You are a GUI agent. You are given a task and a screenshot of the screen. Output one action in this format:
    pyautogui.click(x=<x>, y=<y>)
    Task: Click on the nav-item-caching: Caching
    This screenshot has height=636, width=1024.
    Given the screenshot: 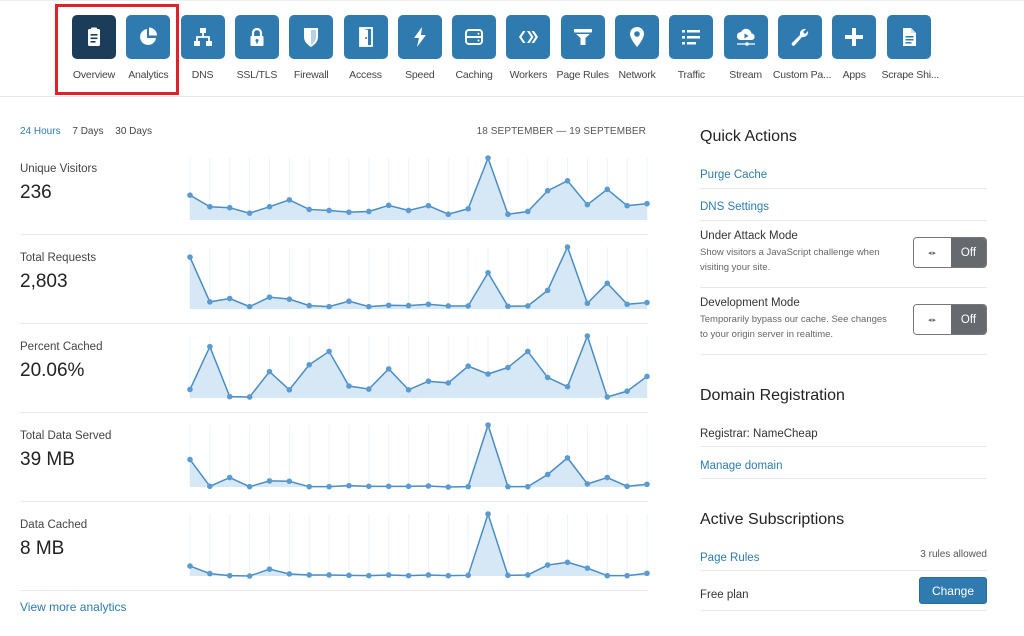 What is the action you would take?
    pyautogui.click(x=474, y=48)
    